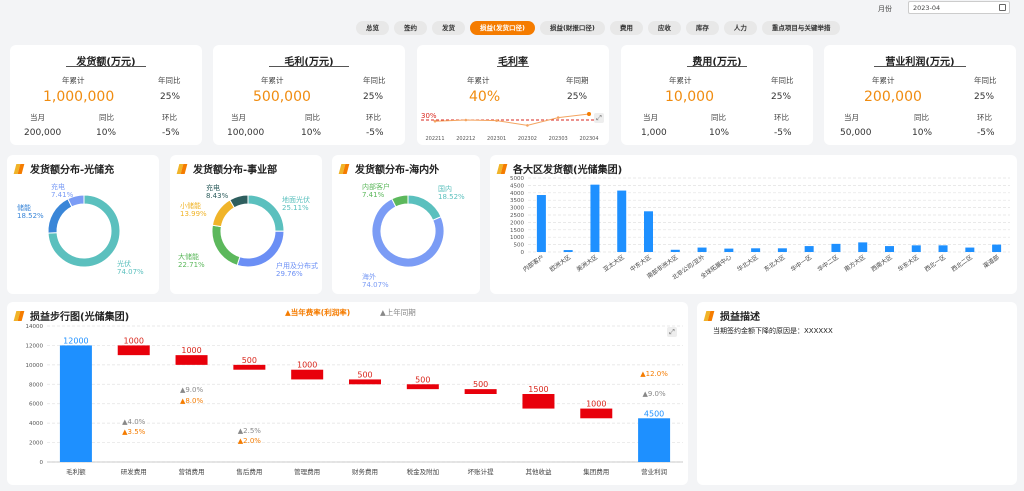 The width and height of the screenshot is (1024, 491). I want to click on tab-key-projects: 重点项目与关键举措, so click(801, 28).